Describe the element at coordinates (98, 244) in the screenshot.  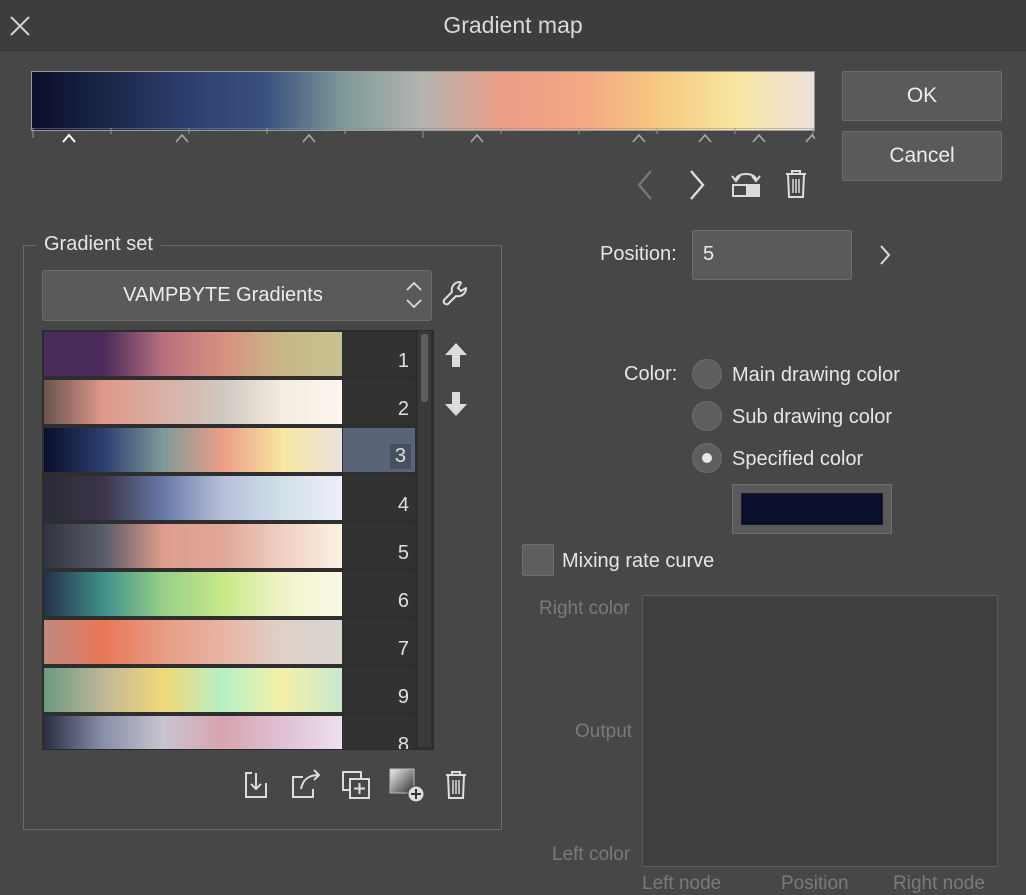
I see `gradient-set-label: Gradient set` at that location.